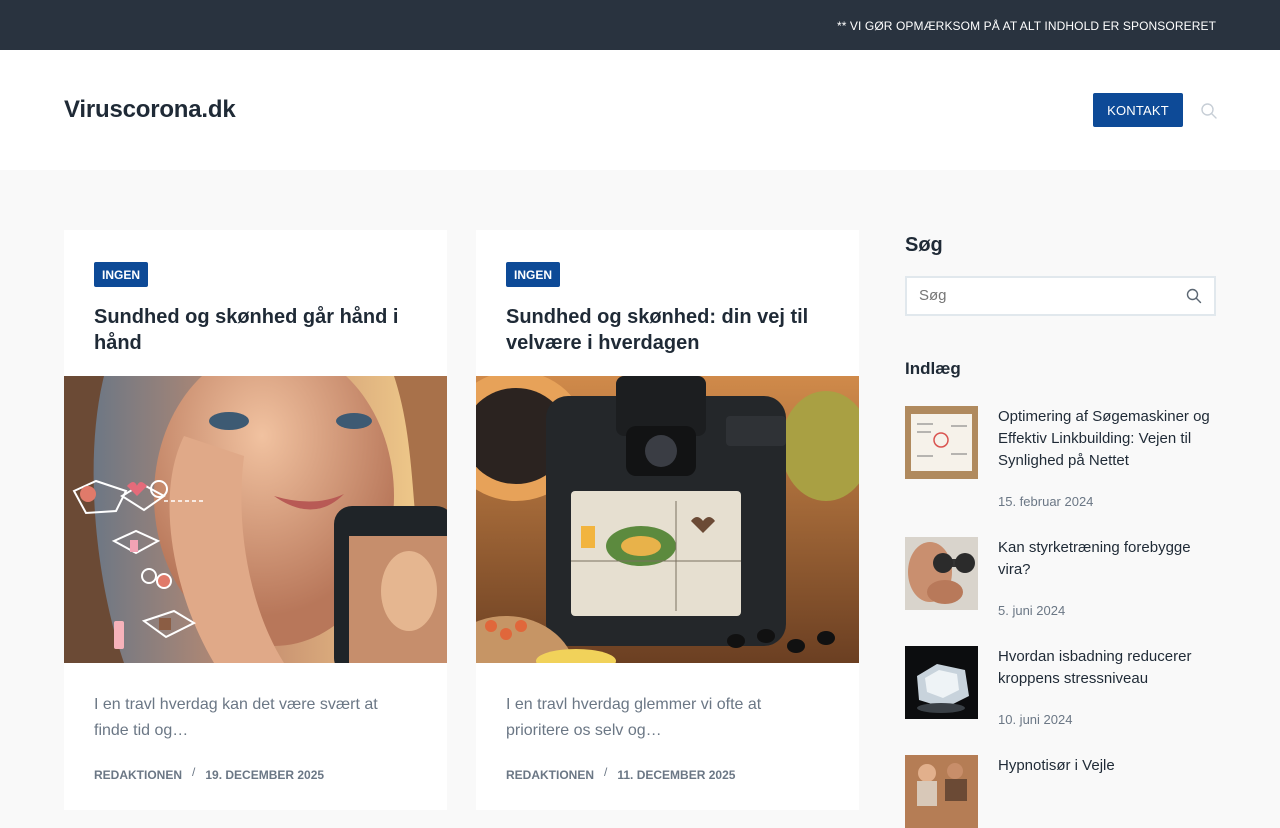 The height and width of the screenshot is (828, 1280). I want to click on post-date: 5. juni 2024, so click(1032, 610).